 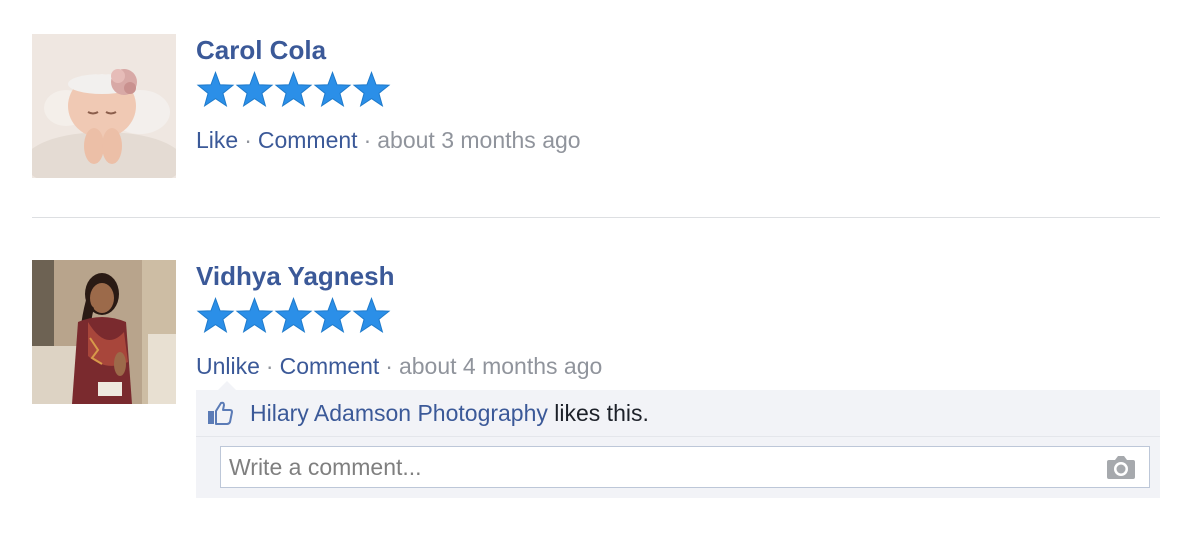 What do you see at coordinates (227, 385) in the screenshot?
I see `likes-box-caret` at bounding box center [227, 385].